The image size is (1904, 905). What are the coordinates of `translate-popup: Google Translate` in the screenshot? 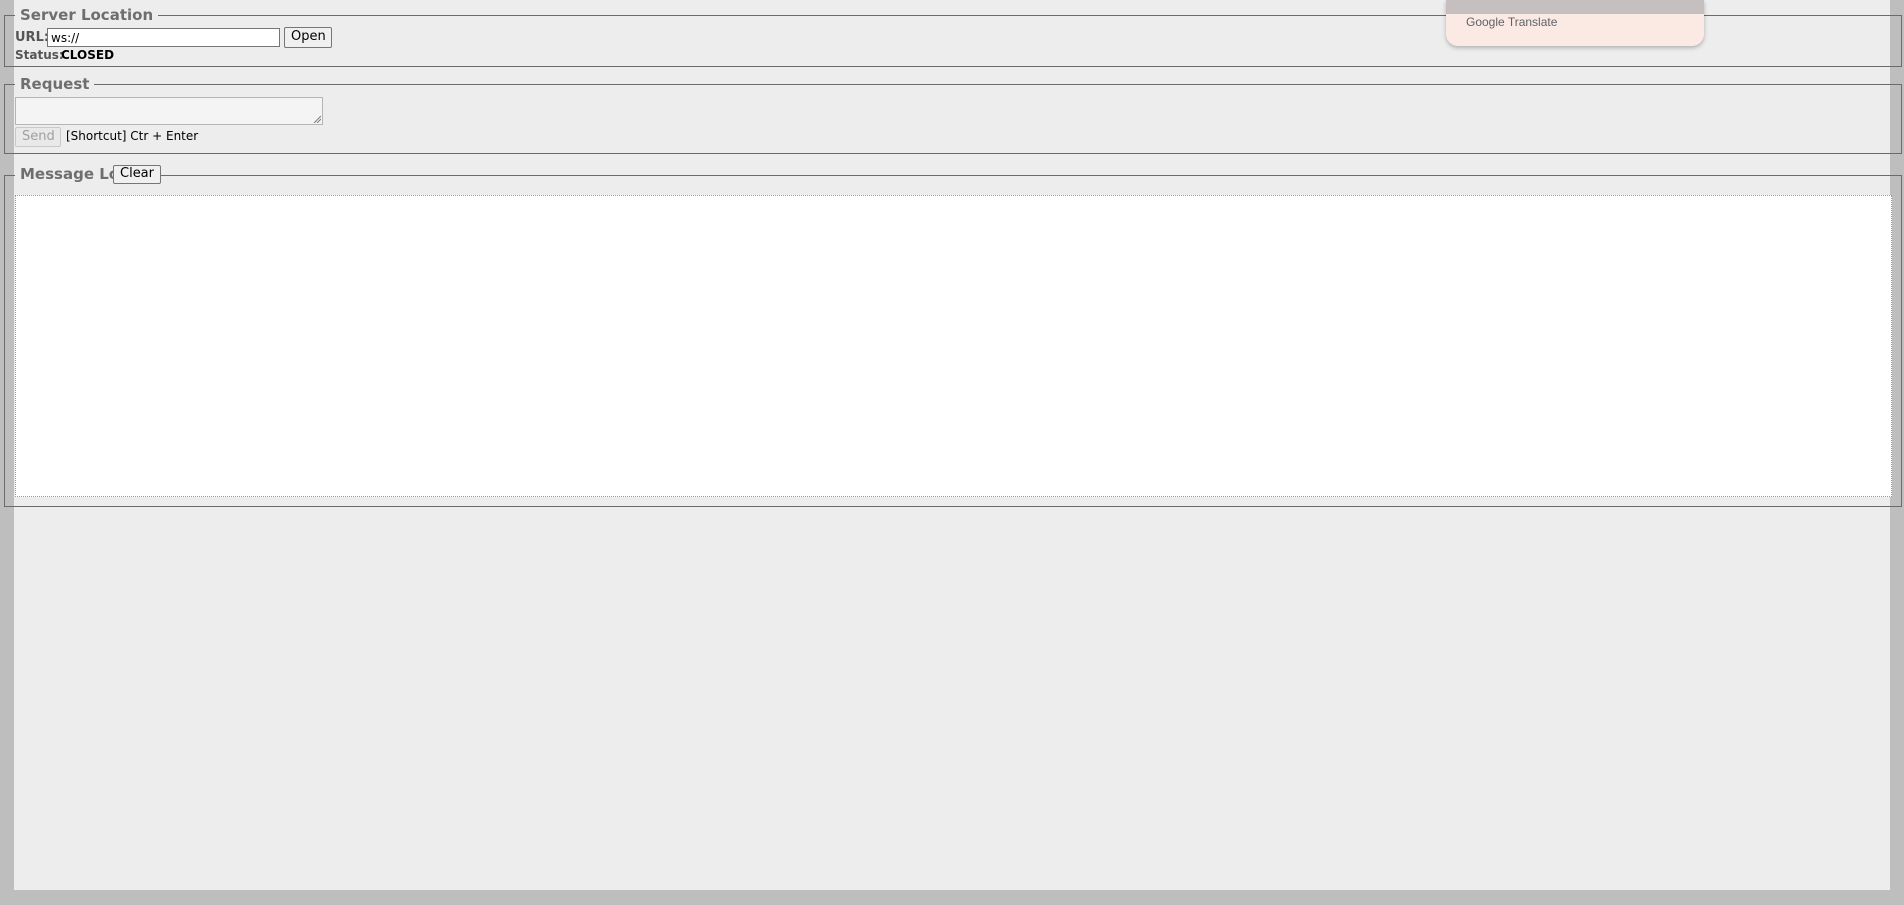 It's located at (1575, 23).